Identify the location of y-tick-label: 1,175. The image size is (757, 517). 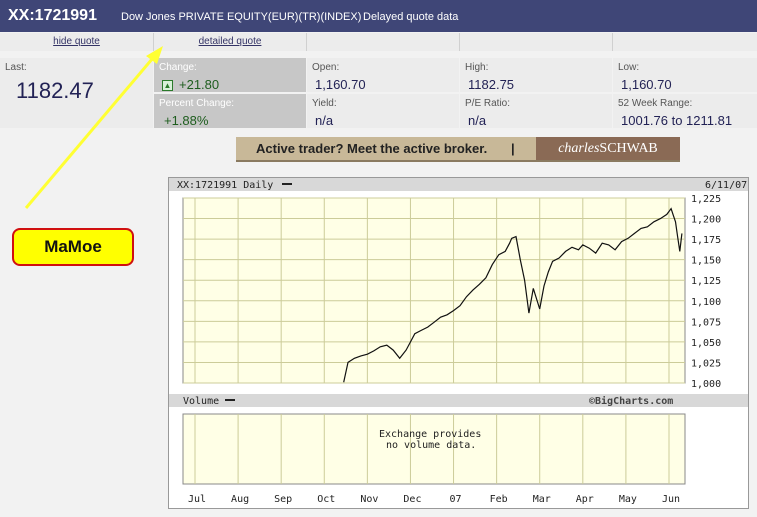
(706, 240).